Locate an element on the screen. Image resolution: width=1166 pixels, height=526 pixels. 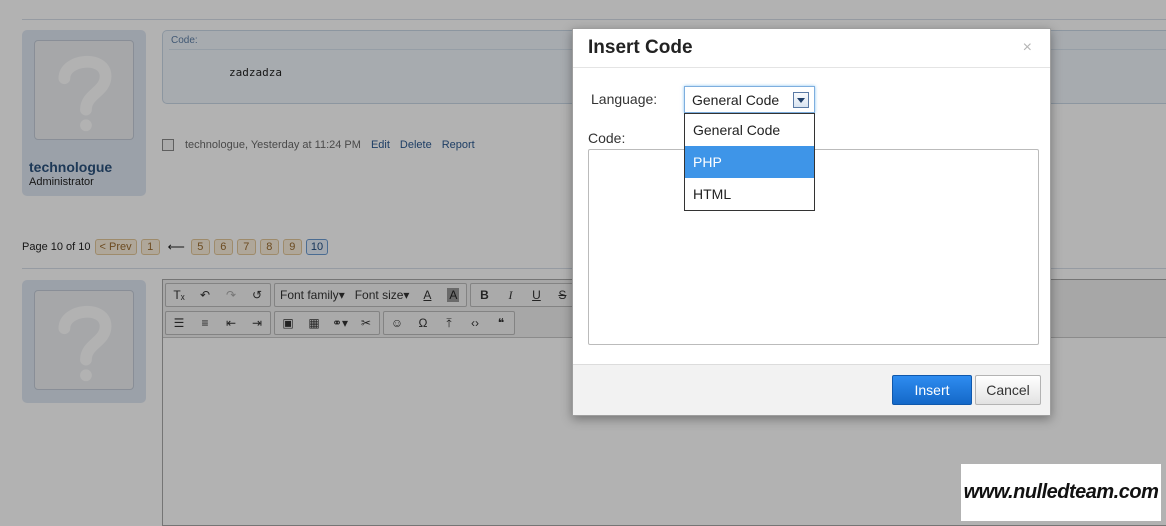
language-option-php: PHP is located at coordinates (749, 162).